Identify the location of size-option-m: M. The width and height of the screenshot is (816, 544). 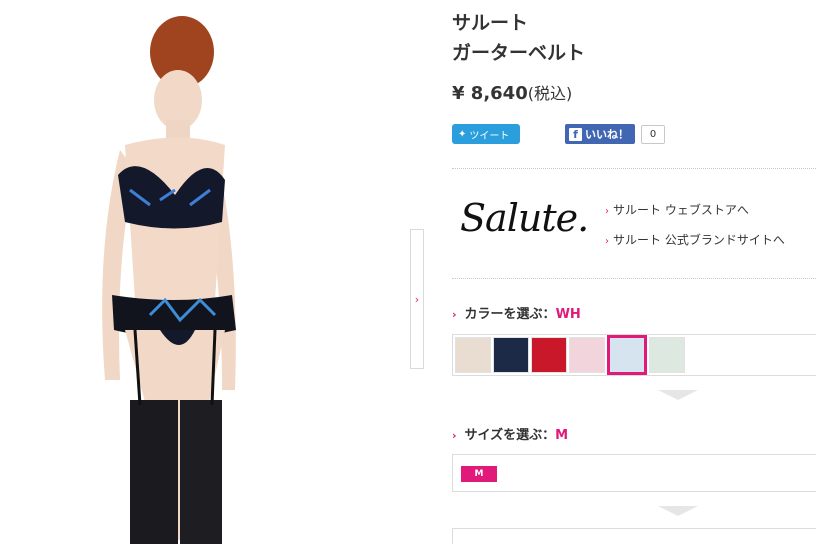
(479, 474).